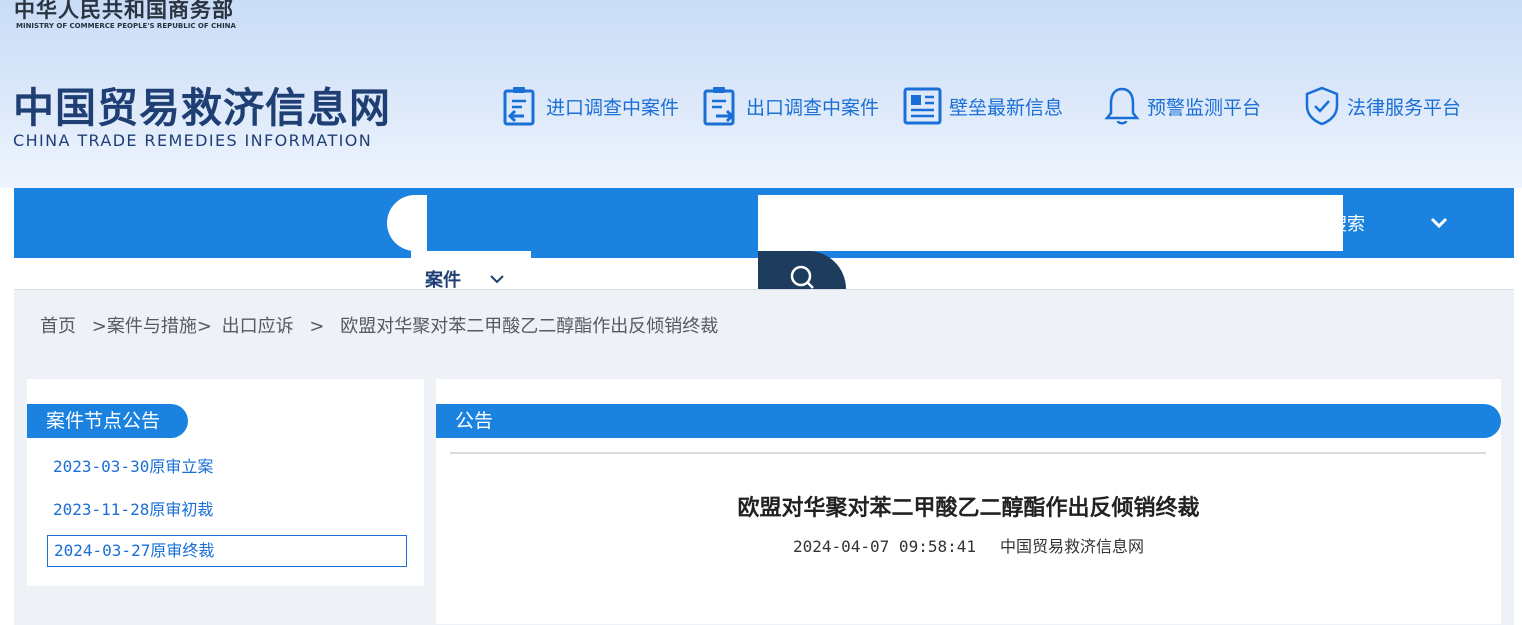  What do you see at coordinates (1322, 106) in the screenshot?
I see `shield-check-icon` at bounding box center [1322, 106].